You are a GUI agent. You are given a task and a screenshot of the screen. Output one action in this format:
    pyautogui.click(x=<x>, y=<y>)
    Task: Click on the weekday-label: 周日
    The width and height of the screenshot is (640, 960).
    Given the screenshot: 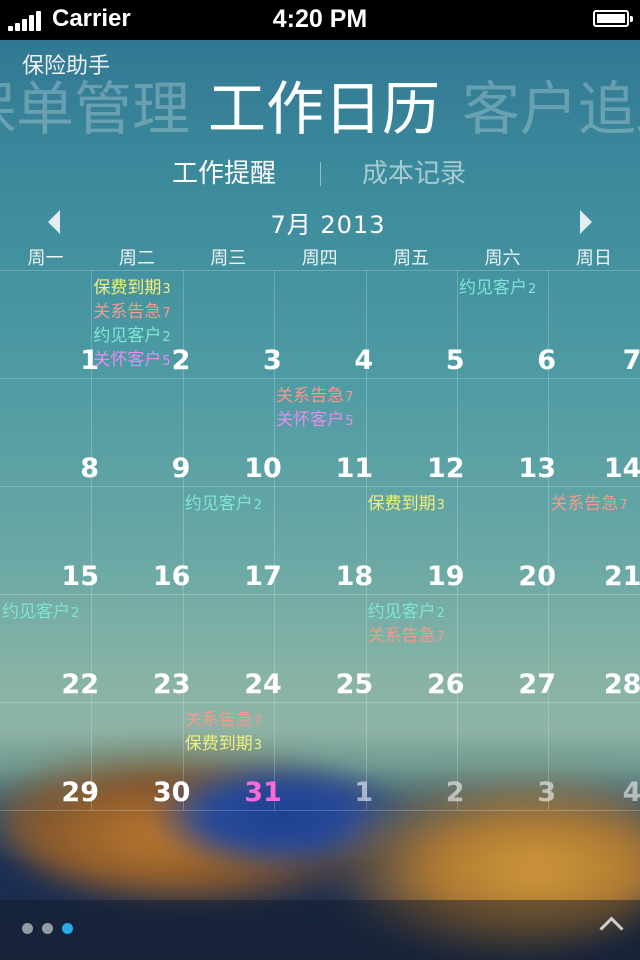 What is the action you would take?
    pyautogui.click(x=593, y=258)
    